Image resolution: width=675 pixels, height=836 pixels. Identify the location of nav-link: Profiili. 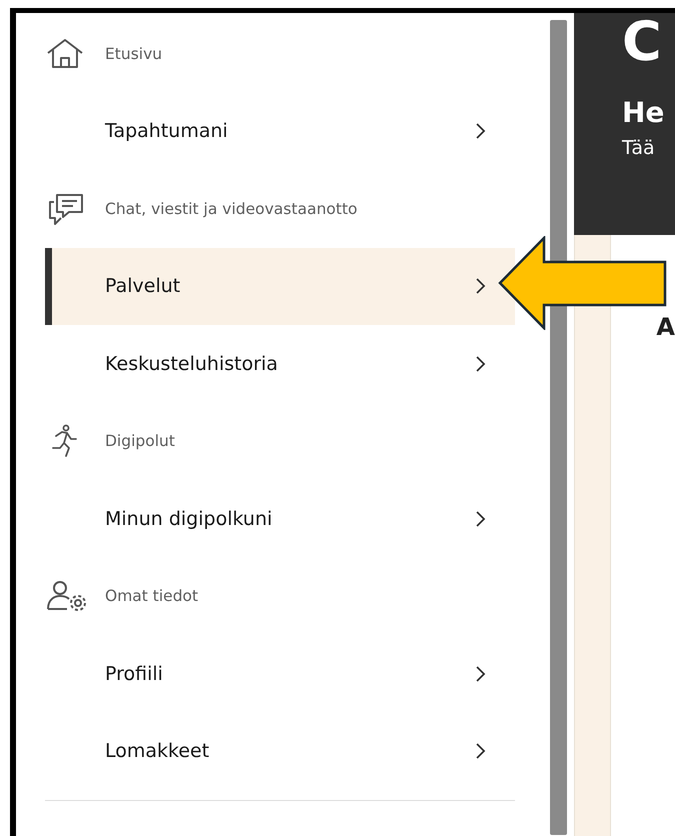
(280, 673).